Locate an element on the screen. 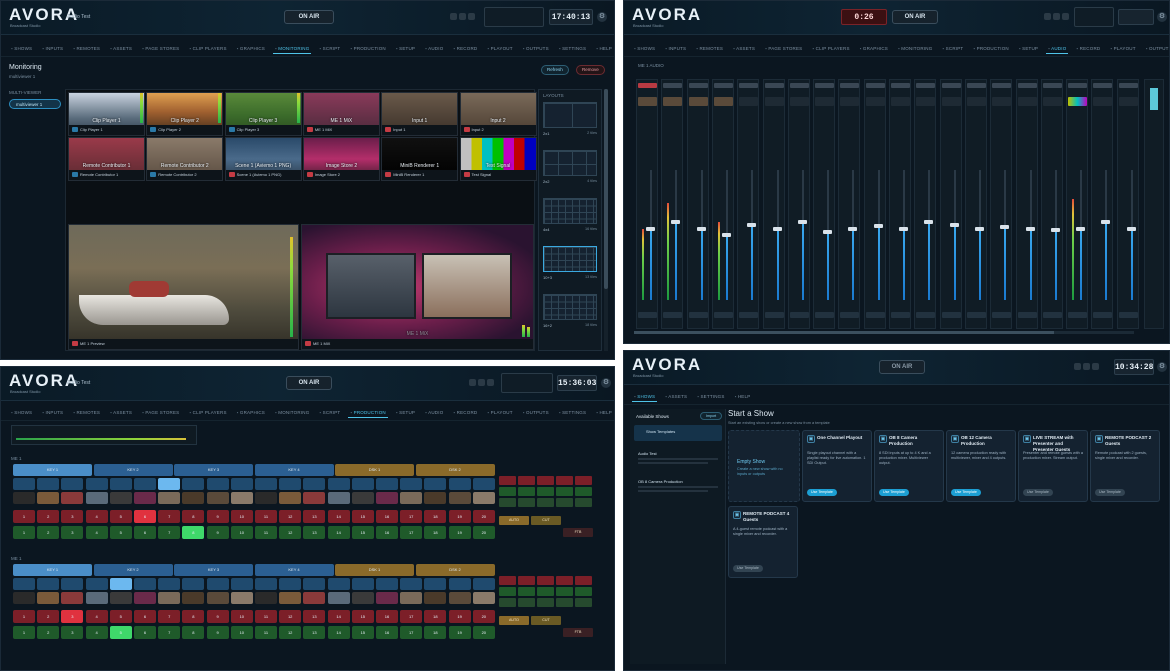 Image resolution: width=1170 pixels, height=671 pixels. preview-bus-button: 20 is located at coordinates (483, 532).